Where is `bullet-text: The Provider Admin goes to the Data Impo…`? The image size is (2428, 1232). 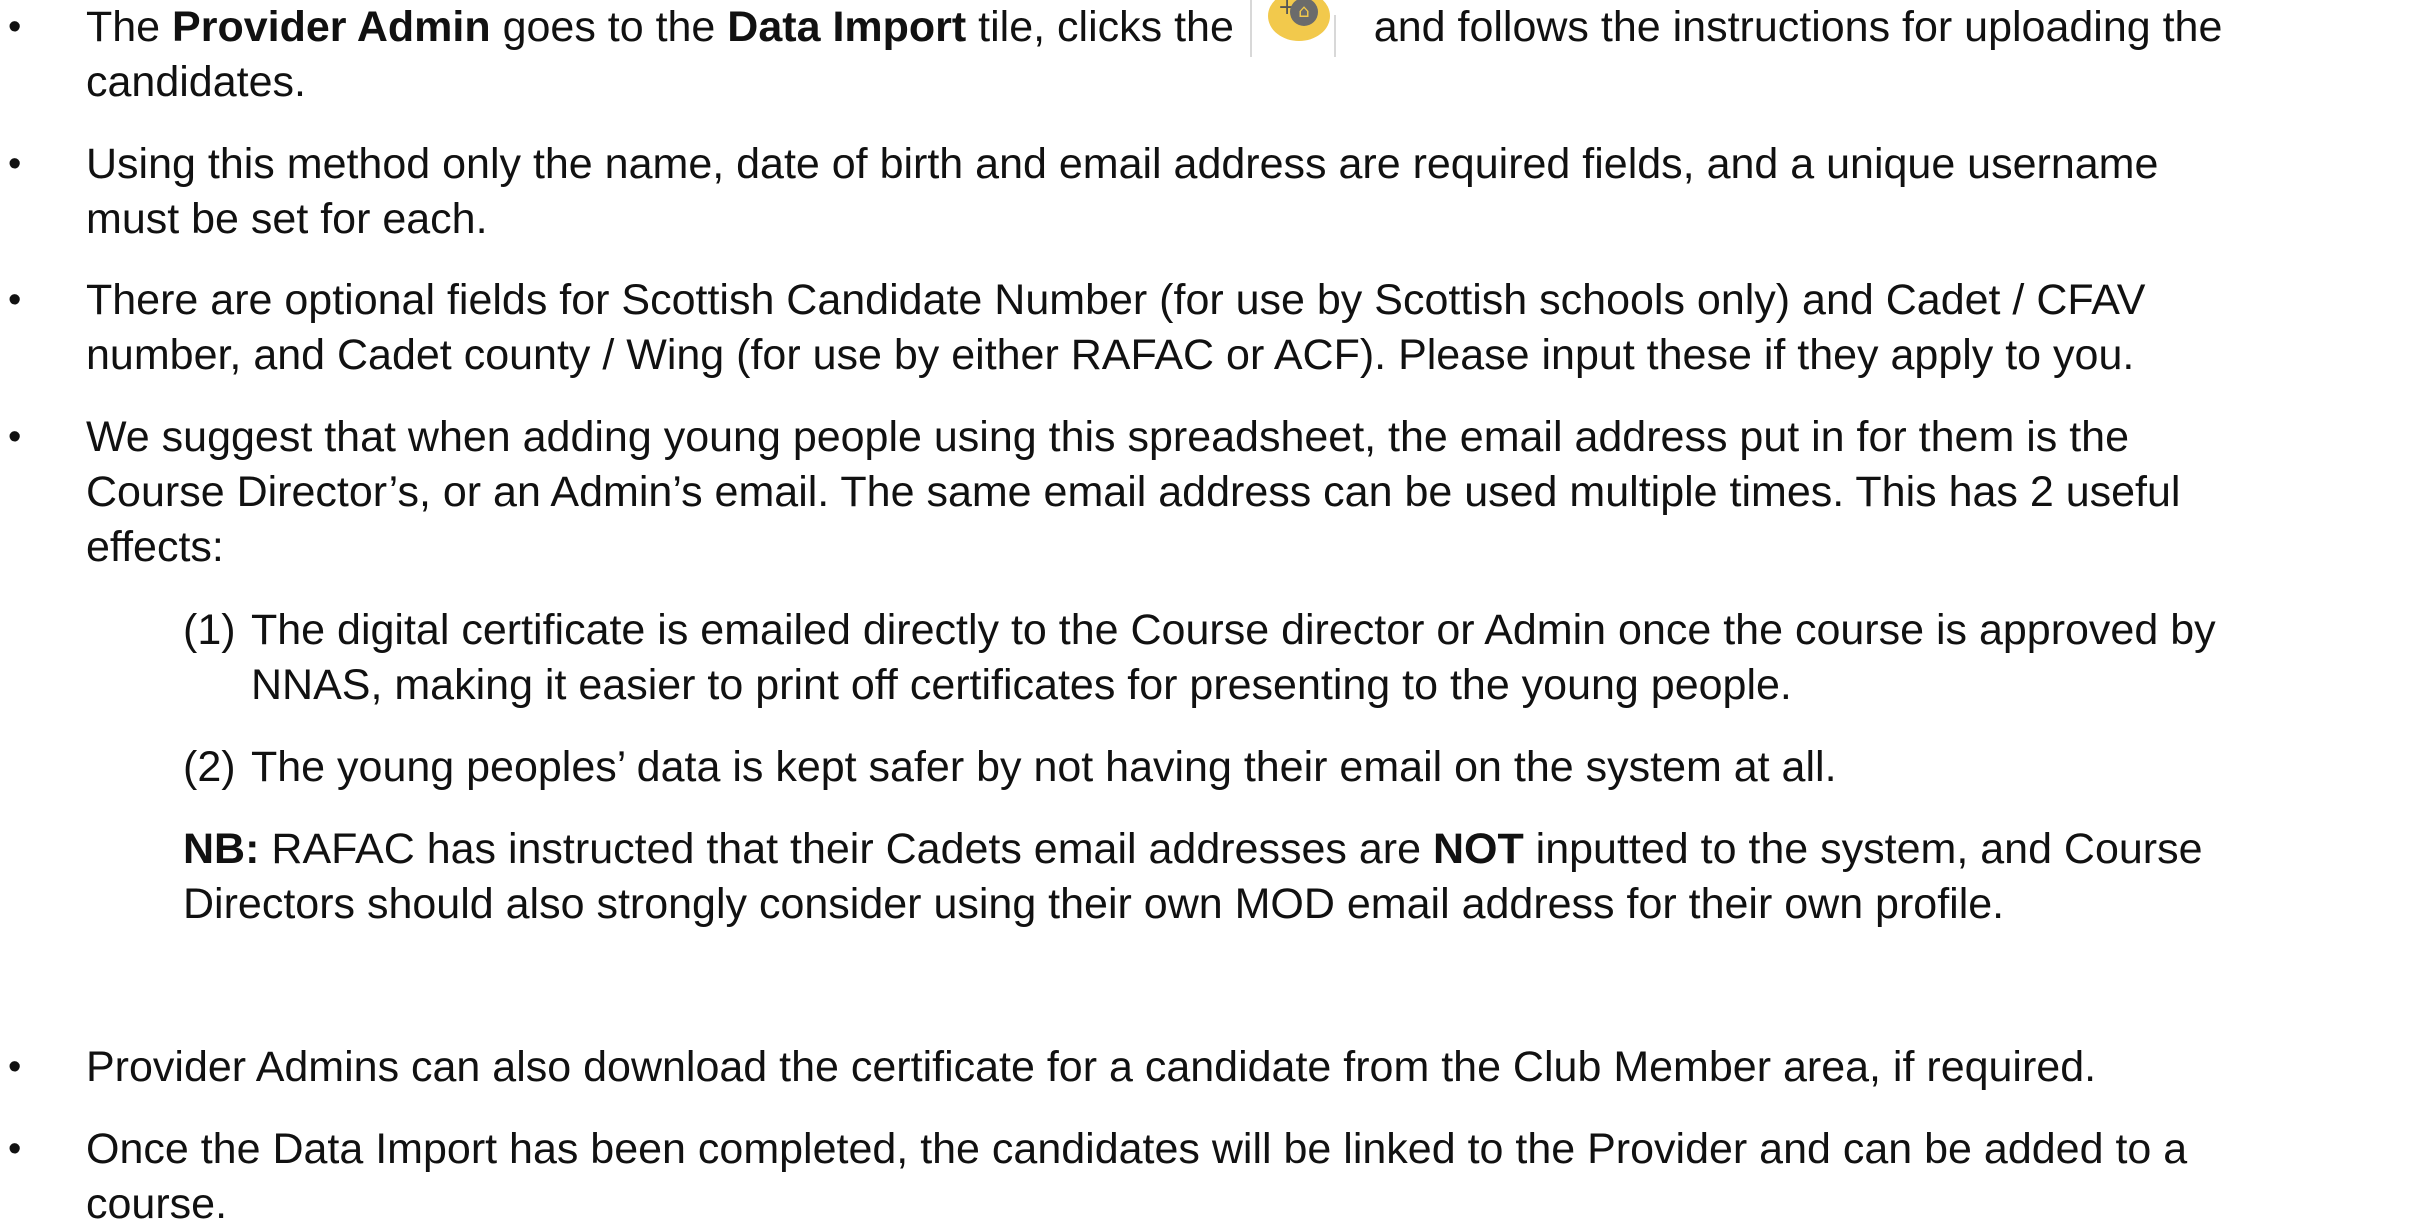 bullet-text: The Provider Admin goes to the Data Impo… is located at coordinates (1251, 55).